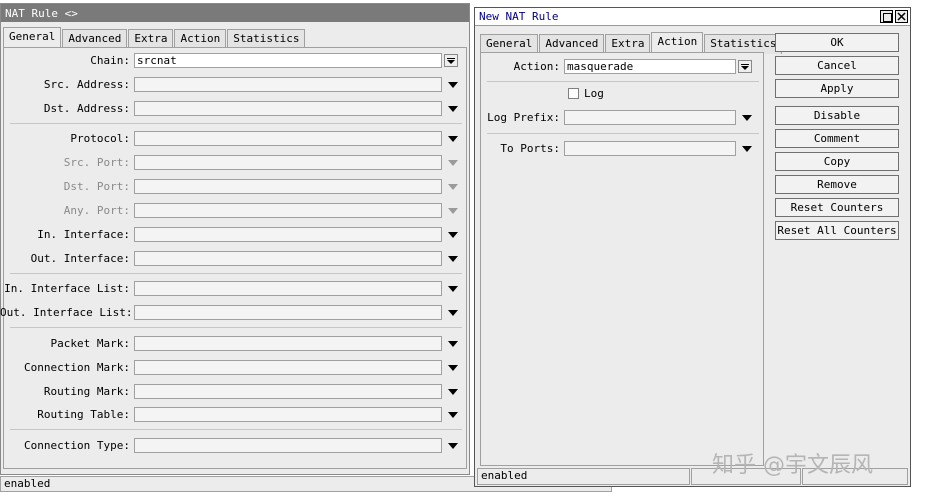  What do you see at coordinates (288, 138) in the screenshot?
I see `protocol-input` at bounding box center [288, 138].